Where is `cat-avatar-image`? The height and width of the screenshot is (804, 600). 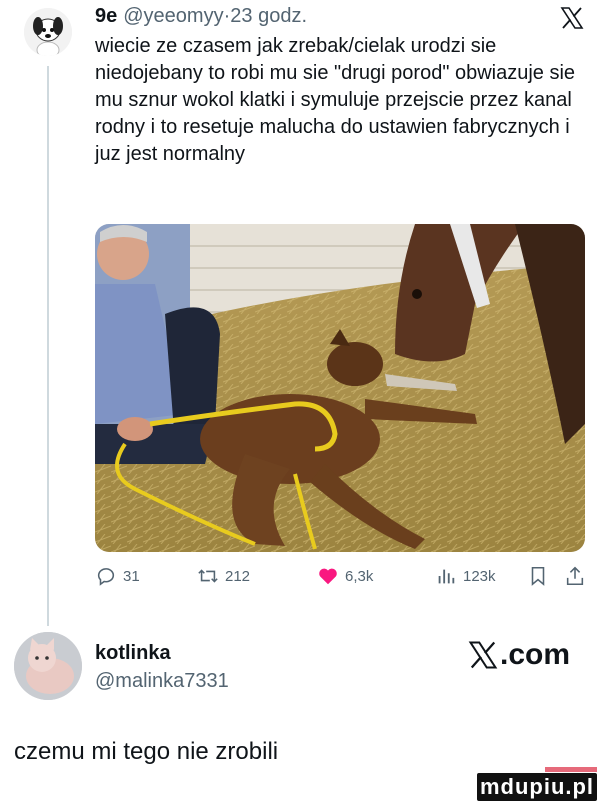
cat-avatar-image is located at coordinates (48, 666).